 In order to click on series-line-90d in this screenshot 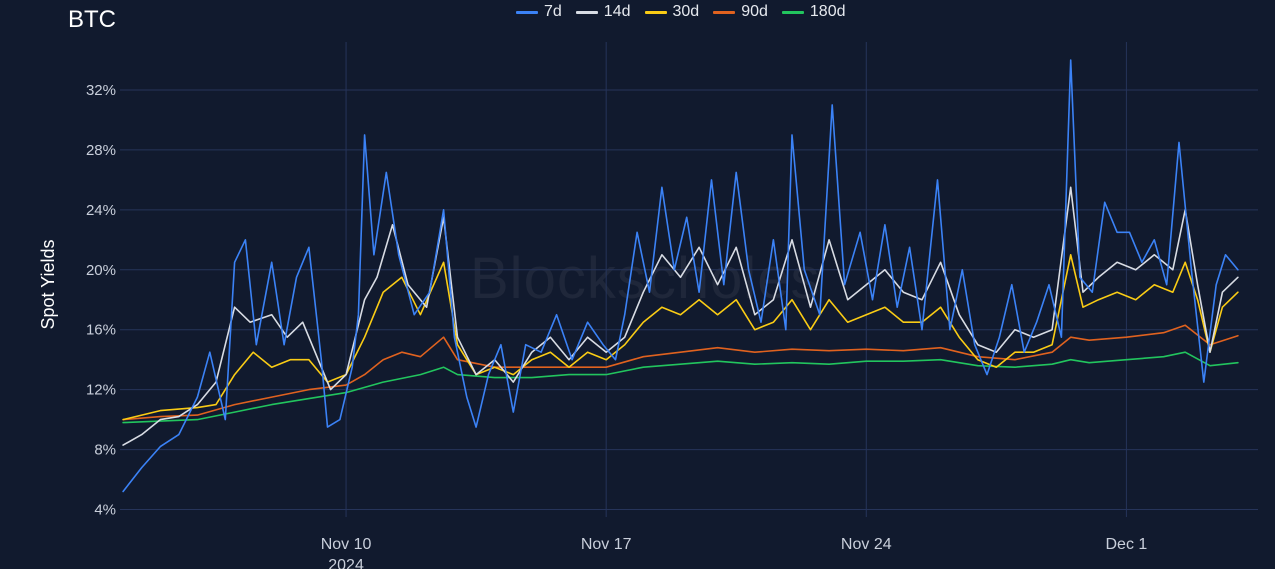, I will do `click(680, 372)`.